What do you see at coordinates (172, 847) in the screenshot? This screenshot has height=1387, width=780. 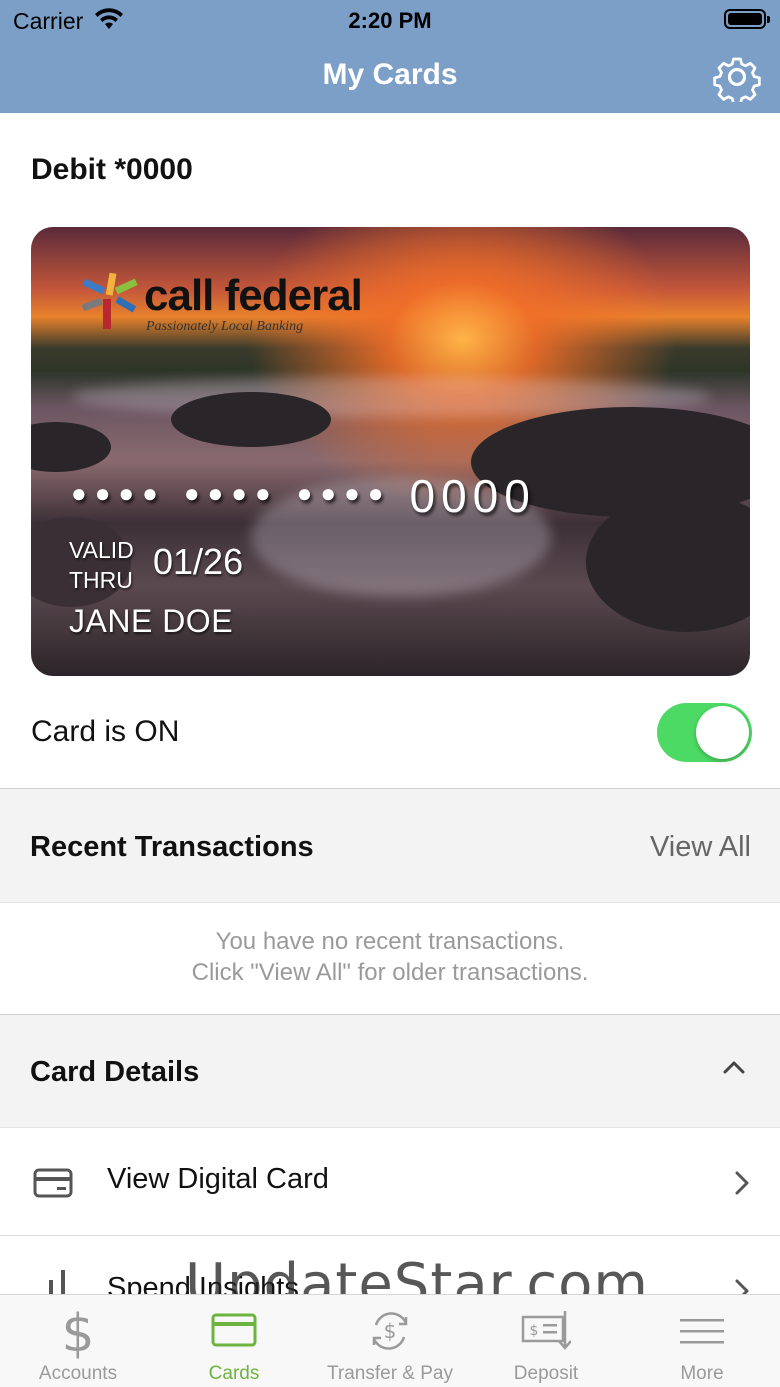 I see `section-title: Recent Transactions` at bounding box center [172, 847].